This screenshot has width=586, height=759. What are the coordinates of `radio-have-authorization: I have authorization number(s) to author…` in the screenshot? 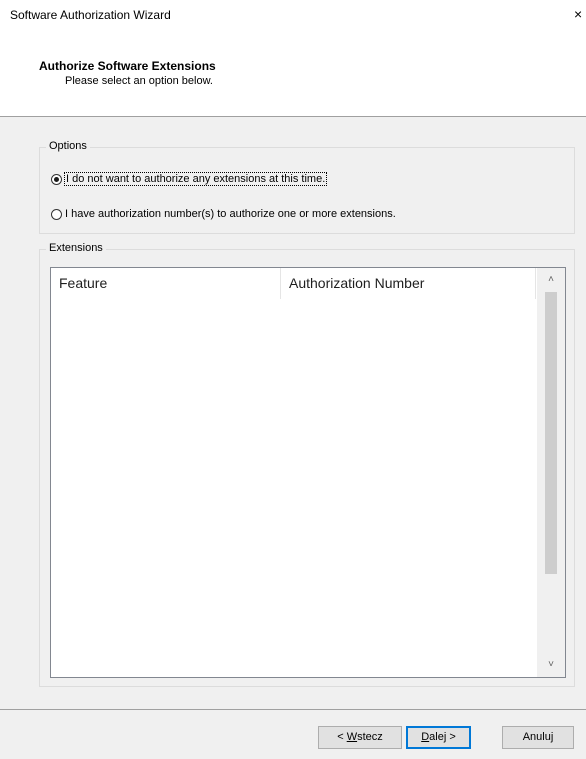 It's located at (223, 214).